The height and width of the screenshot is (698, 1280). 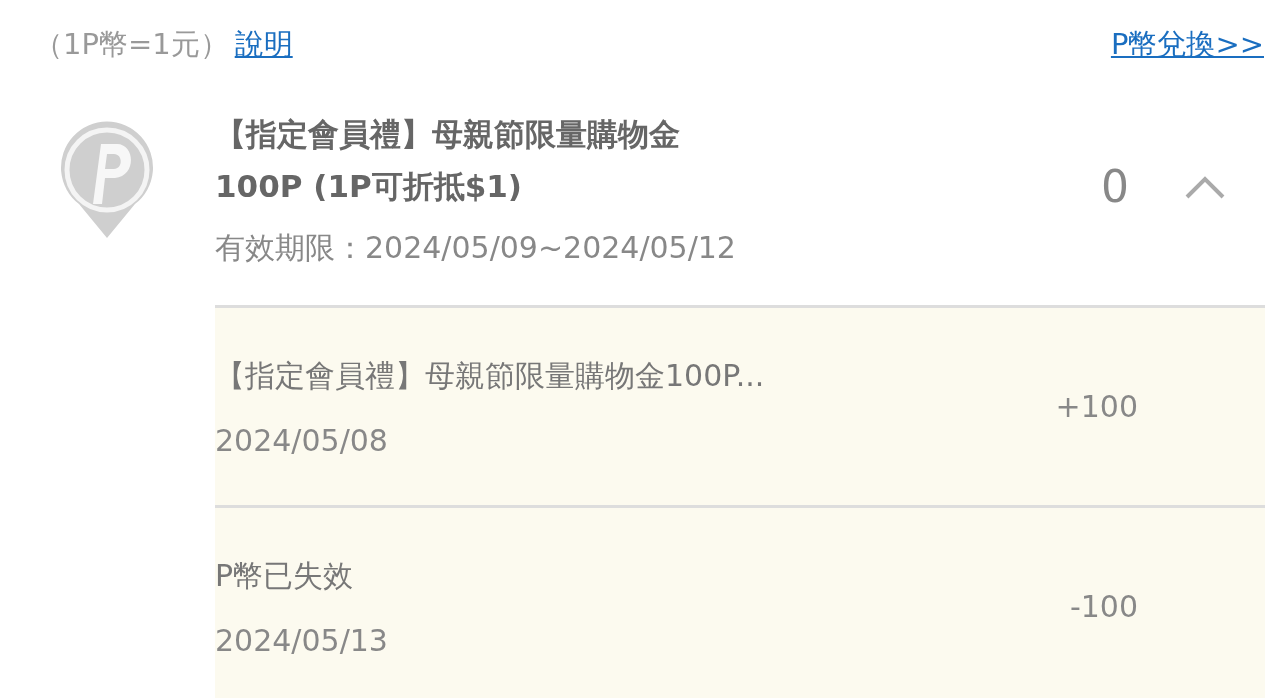 What do you see at coordinates (448, 160) in the screenshot?
I see `points-title: 【指定會員禮】母親節限量購物金 100P (1P可折抵$1)` at bounding box center [448, 160].